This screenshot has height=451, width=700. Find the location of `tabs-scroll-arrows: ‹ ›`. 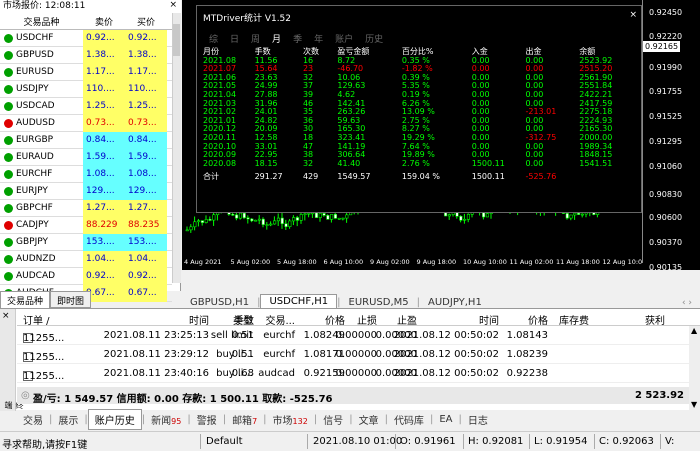

tabs-scroll-arrows: ‹ › is located at coordinates (687, 303).